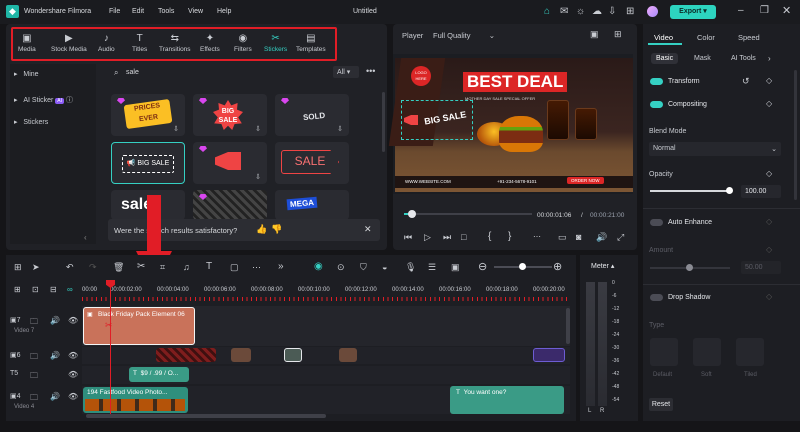 Image resolution: width=800 pixels, height=432 pixels. What do you see at coordinates (408, 237) in the screenshot?
I see `prev-frame-icon: ⏮` at bounding box center [408, 237].